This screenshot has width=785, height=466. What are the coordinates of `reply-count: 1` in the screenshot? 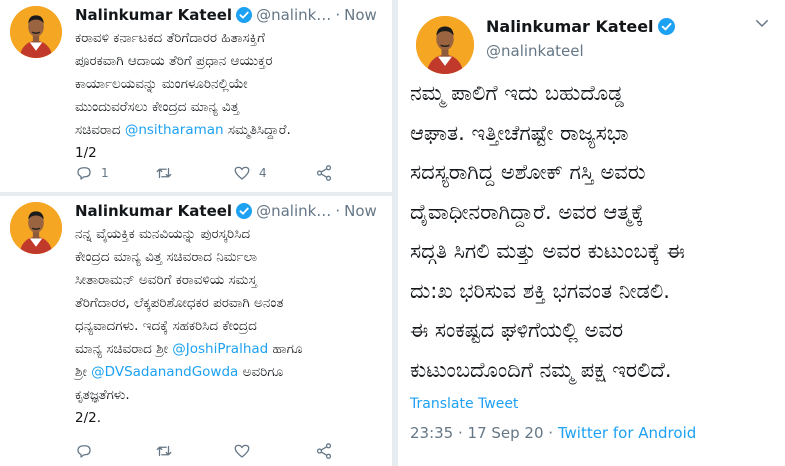 It's located at (105, 173).